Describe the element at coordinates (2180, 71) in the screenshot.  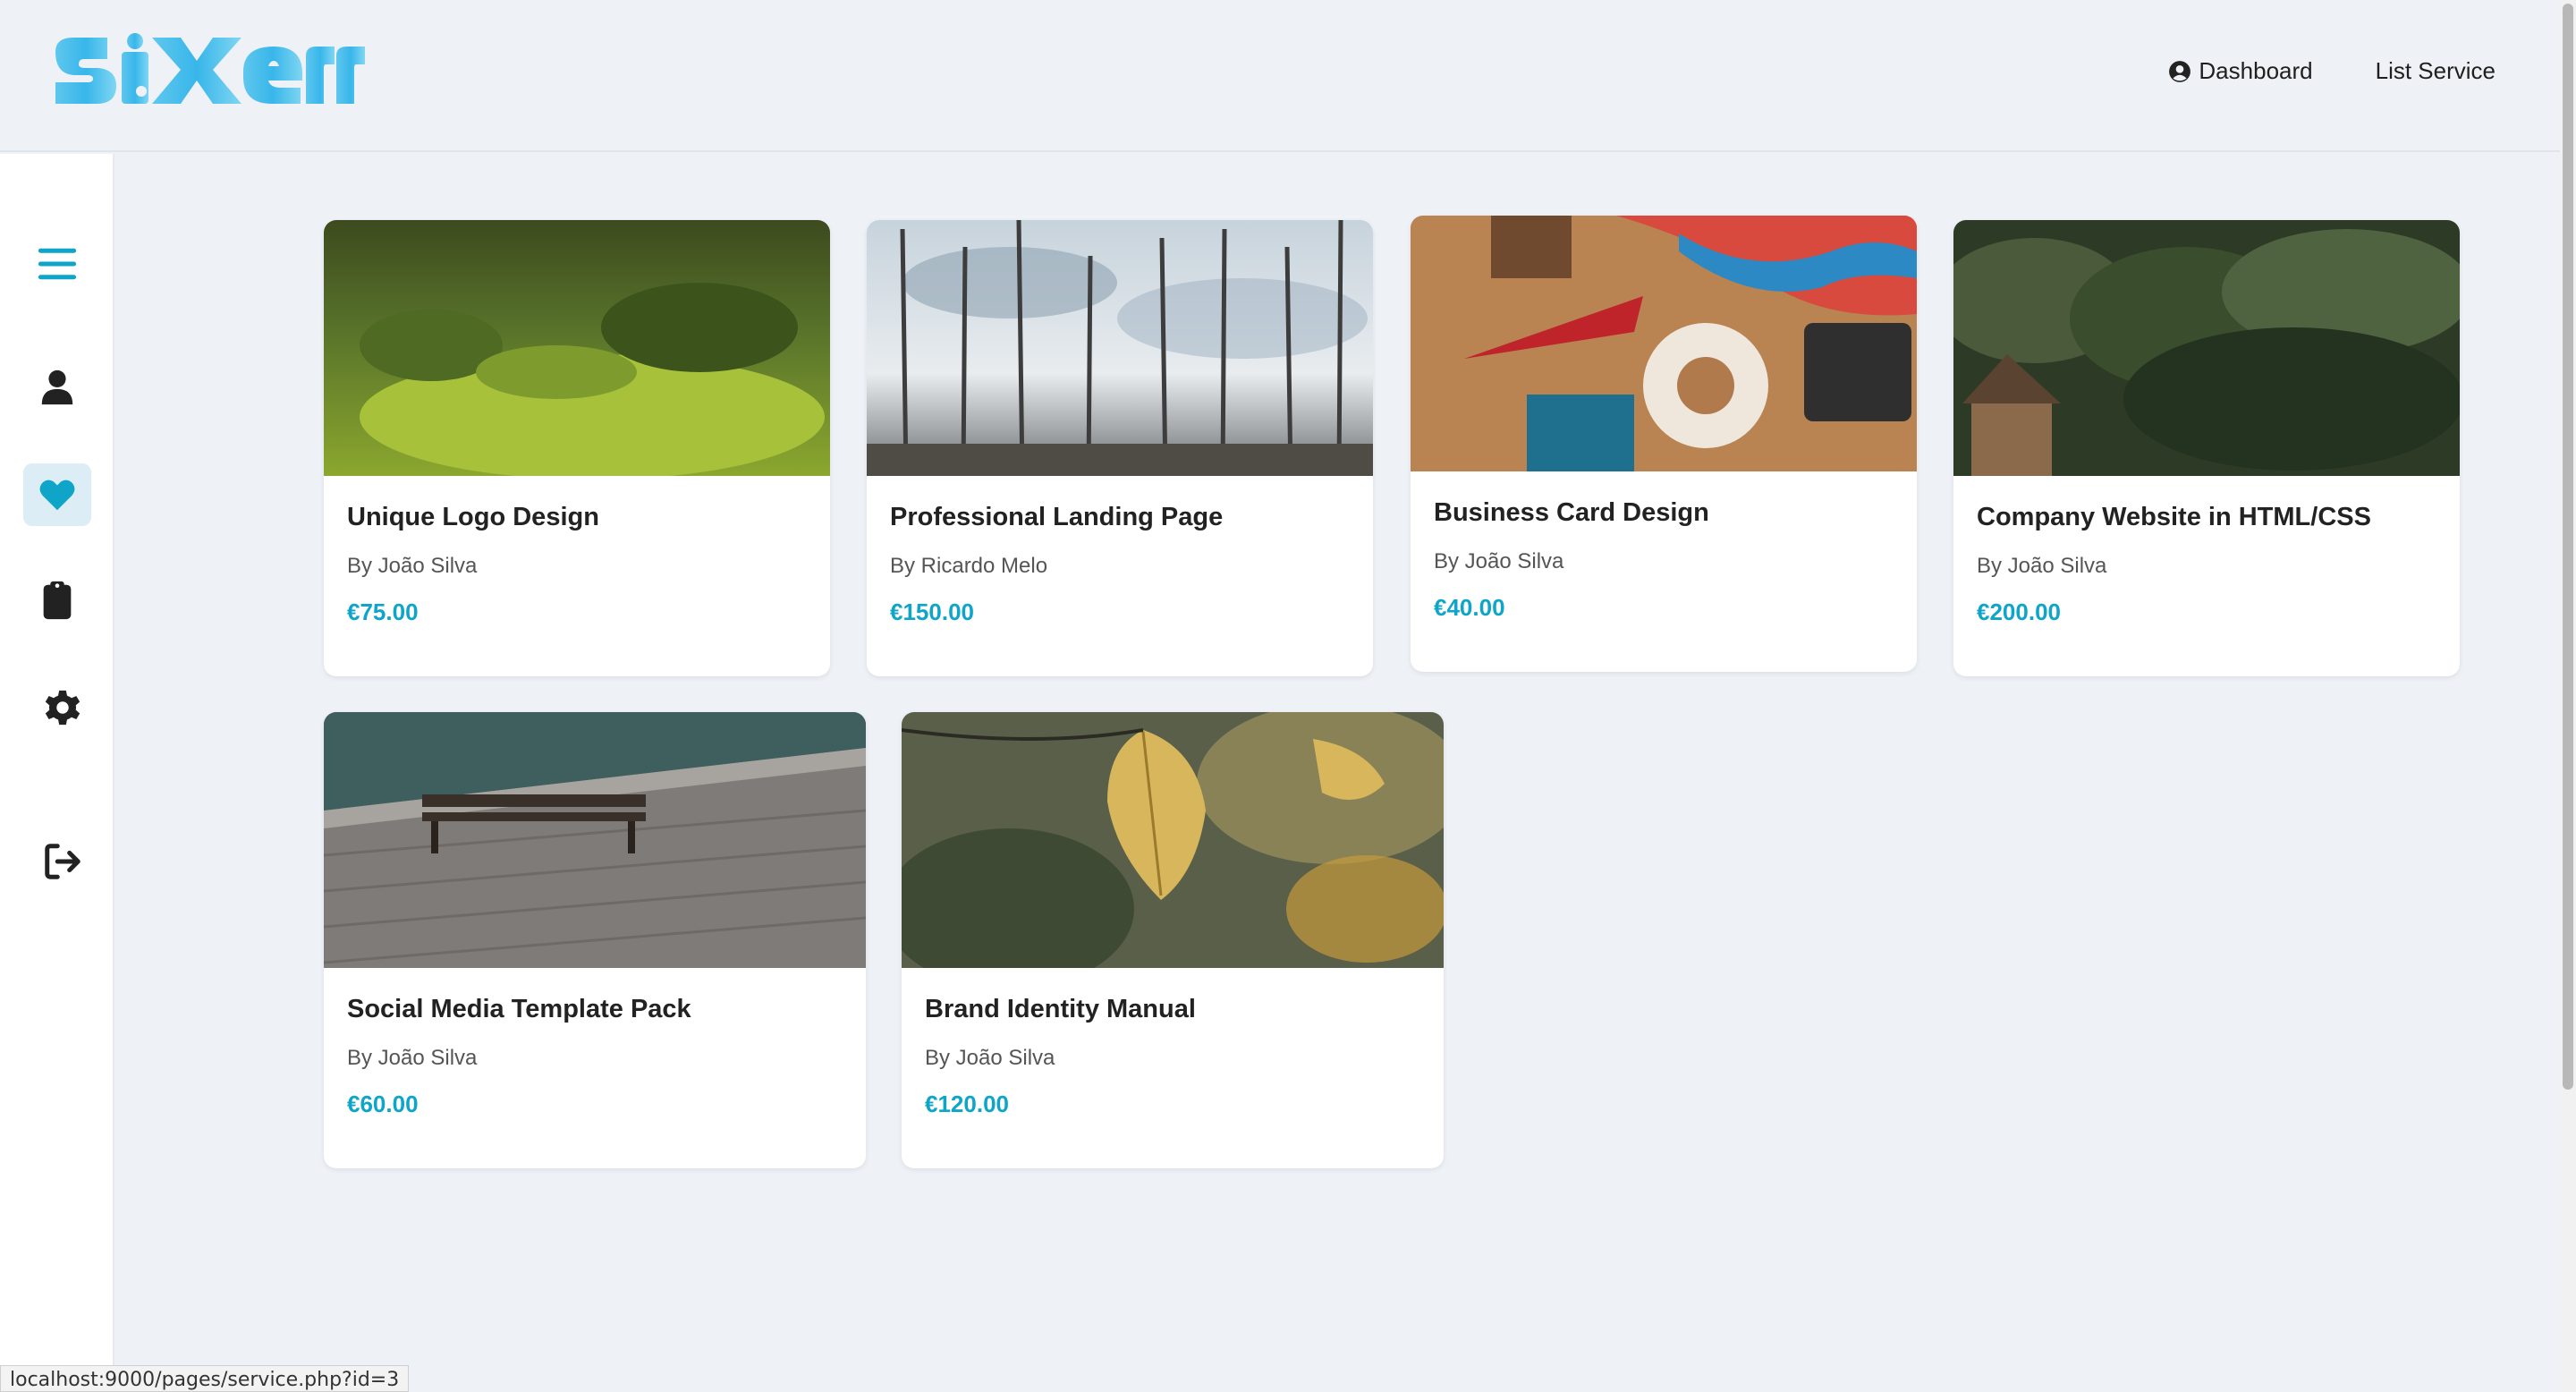
I see `user-circle-icon` at that location.